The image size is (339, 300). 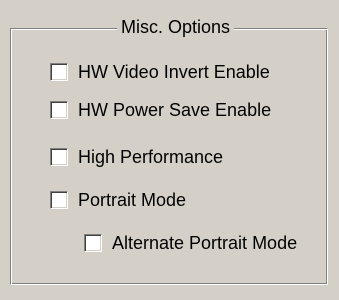 I want to click on hw-video-invert-enable-checkbox, so click(x=59, y=72).